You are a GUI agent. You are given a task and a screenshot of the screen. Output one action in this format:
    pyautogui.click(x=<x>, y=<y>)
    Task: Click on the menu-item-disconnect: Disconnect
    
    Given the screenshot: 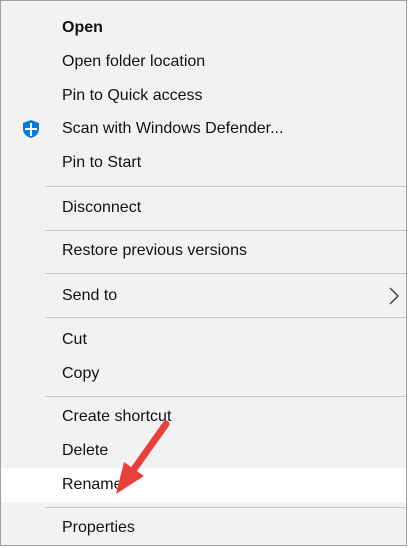 What is the action you would take?
    pyautogui.click(x=203, y=208)
    